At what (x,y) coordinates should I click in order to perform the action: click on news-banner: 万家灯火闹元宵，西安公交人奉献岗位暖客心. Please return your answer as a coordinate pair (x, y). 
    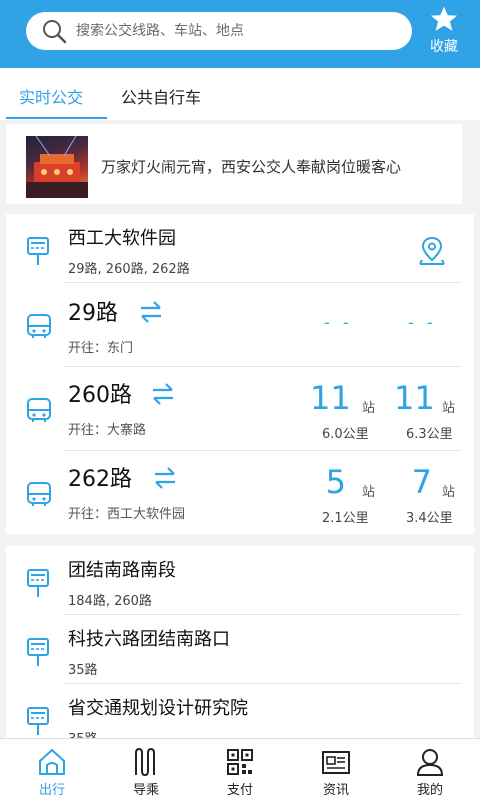
    Looking at the image, I should click on (234, 164).